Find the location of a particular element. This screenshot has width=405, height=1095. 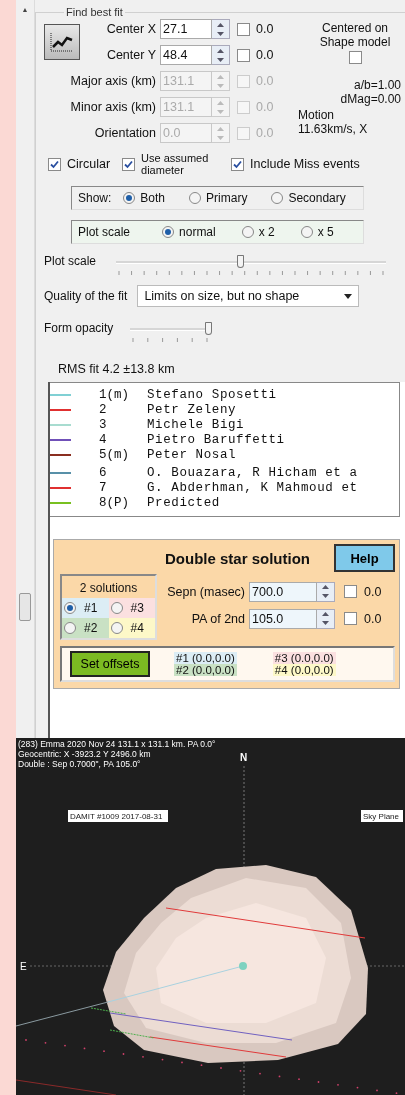

line-chart-icon is located at coordinates (62, 42).